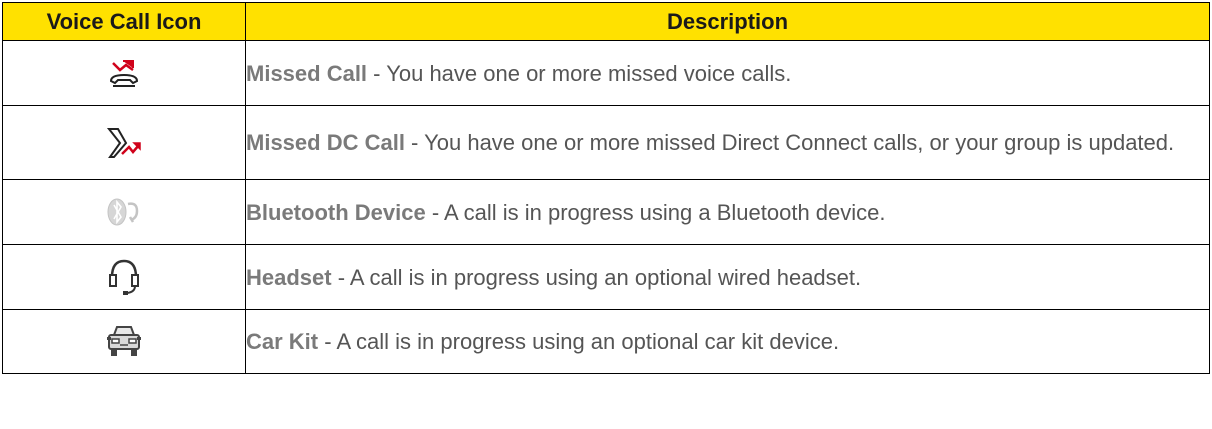 The height and width of the screenshot is (429, 1212). Describe the element at coordinates (727, 21) in the screenshot. I see `header-description: Description` at that location.